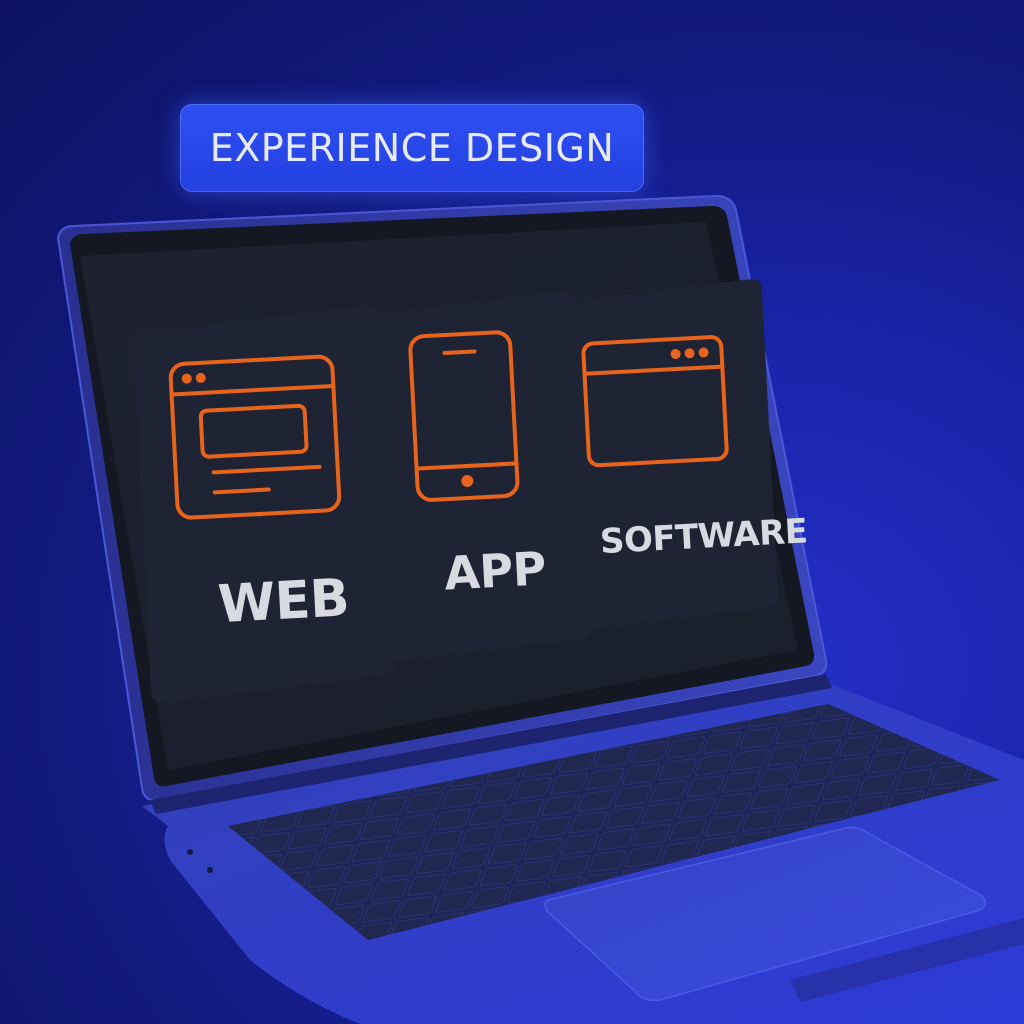 The height and width of the screenshot is (1024, 1024). I want to click on app-label: APP, so click(495, 571).